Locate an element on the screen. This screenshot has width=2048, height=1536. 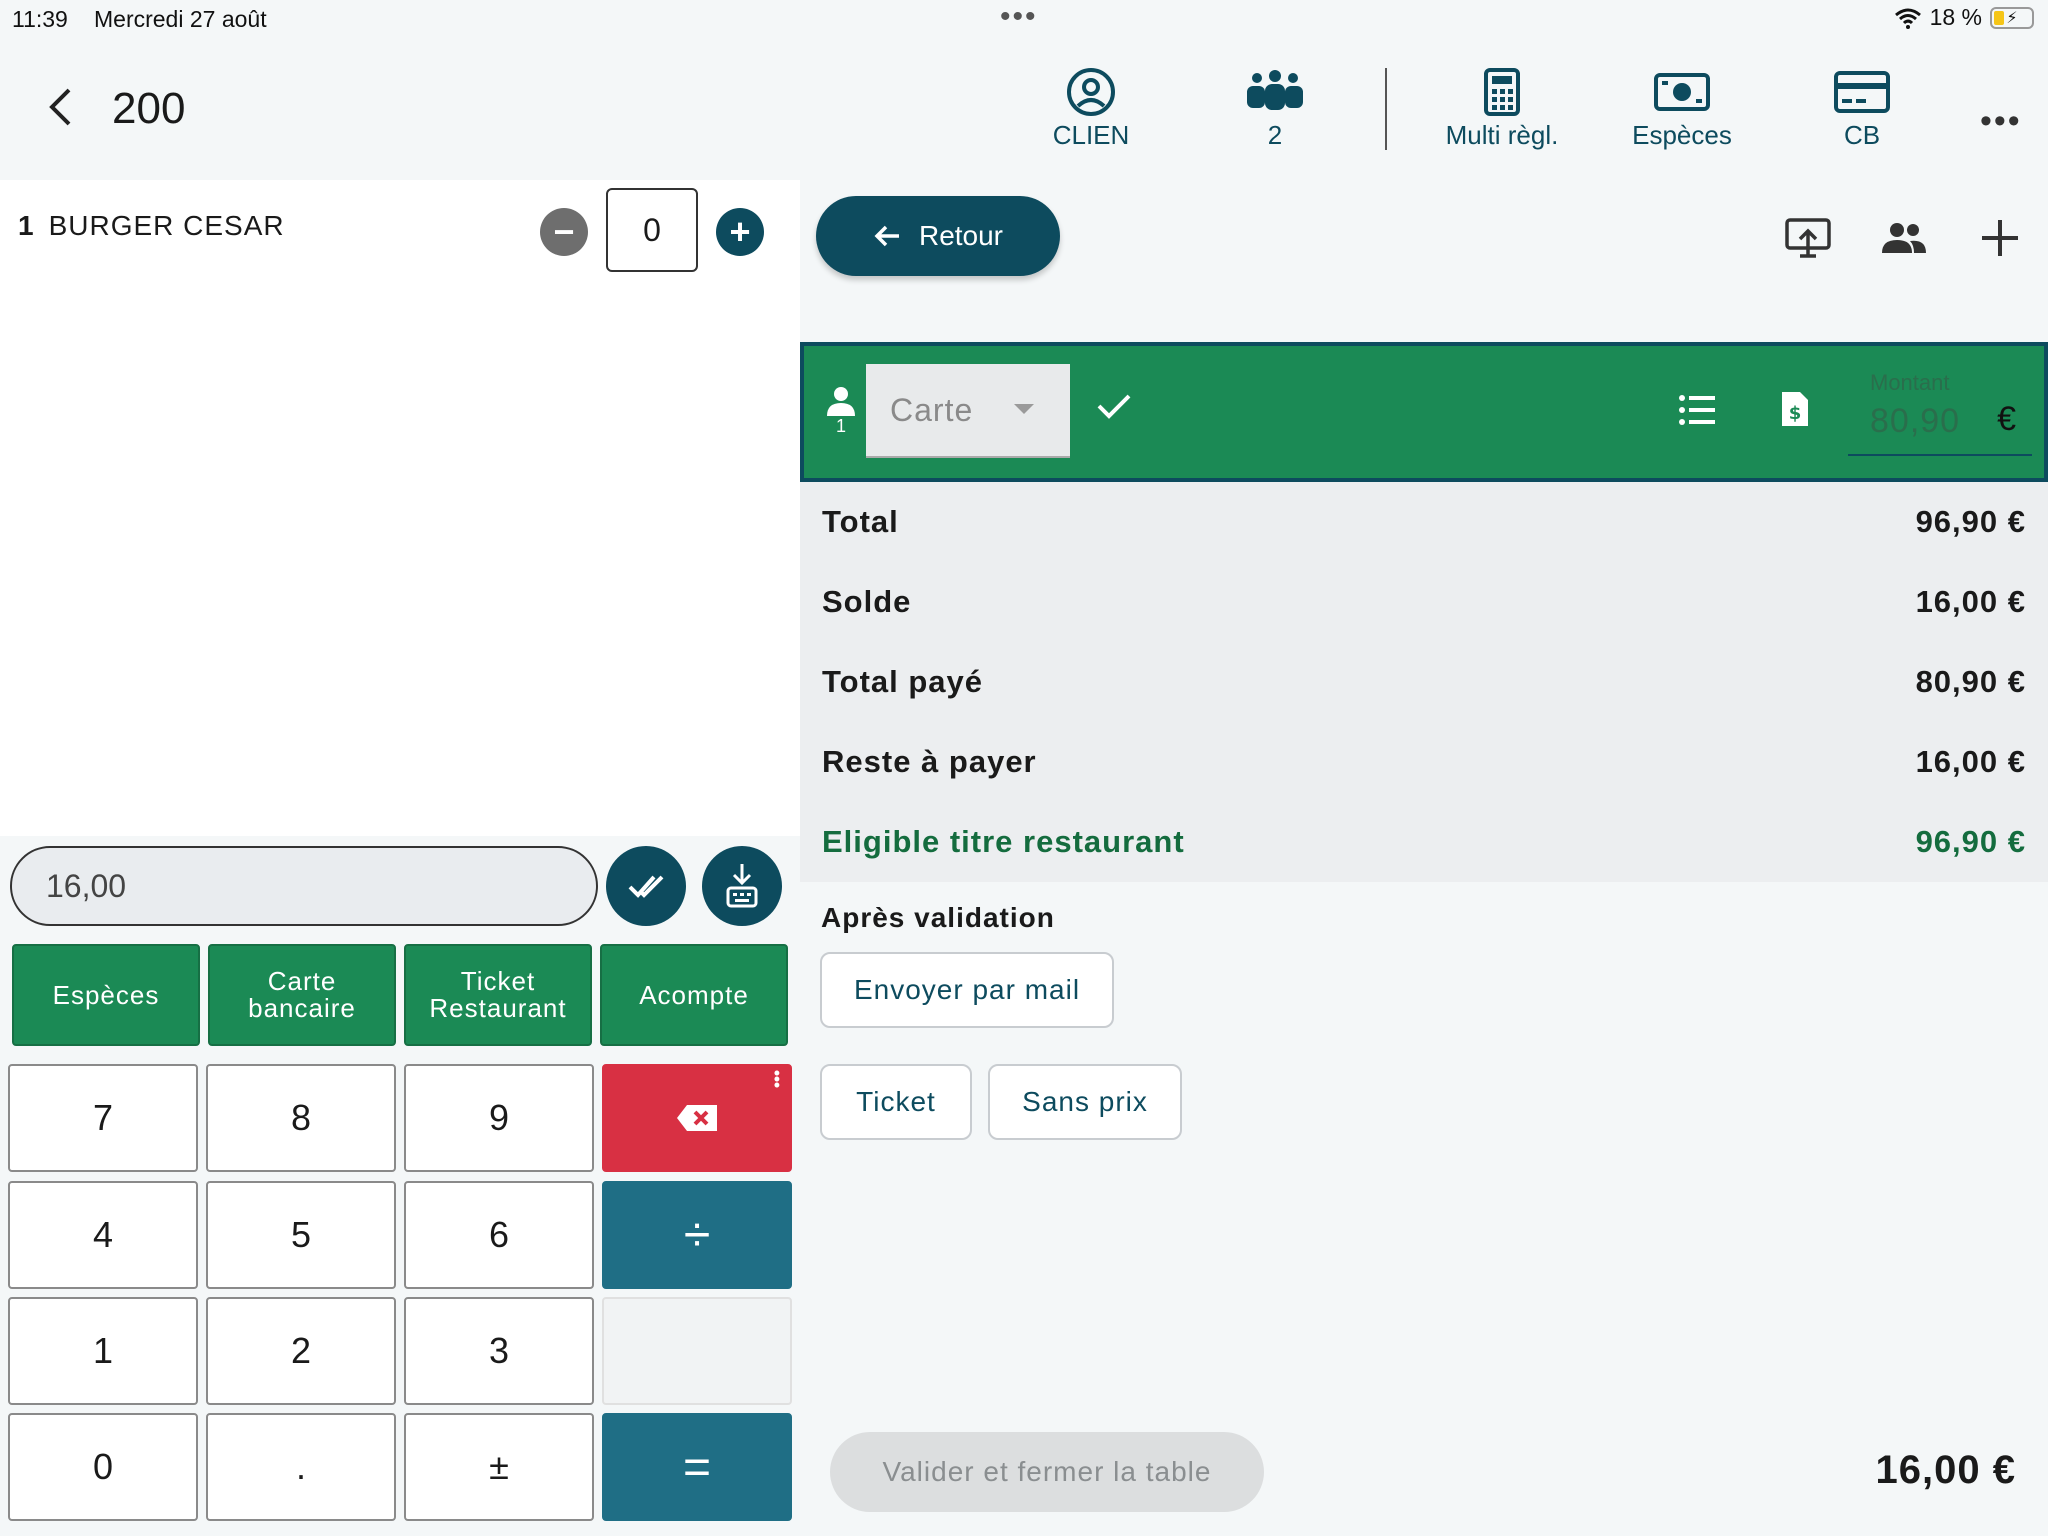
key-3: 3 is located at coordinates (499, 1351).